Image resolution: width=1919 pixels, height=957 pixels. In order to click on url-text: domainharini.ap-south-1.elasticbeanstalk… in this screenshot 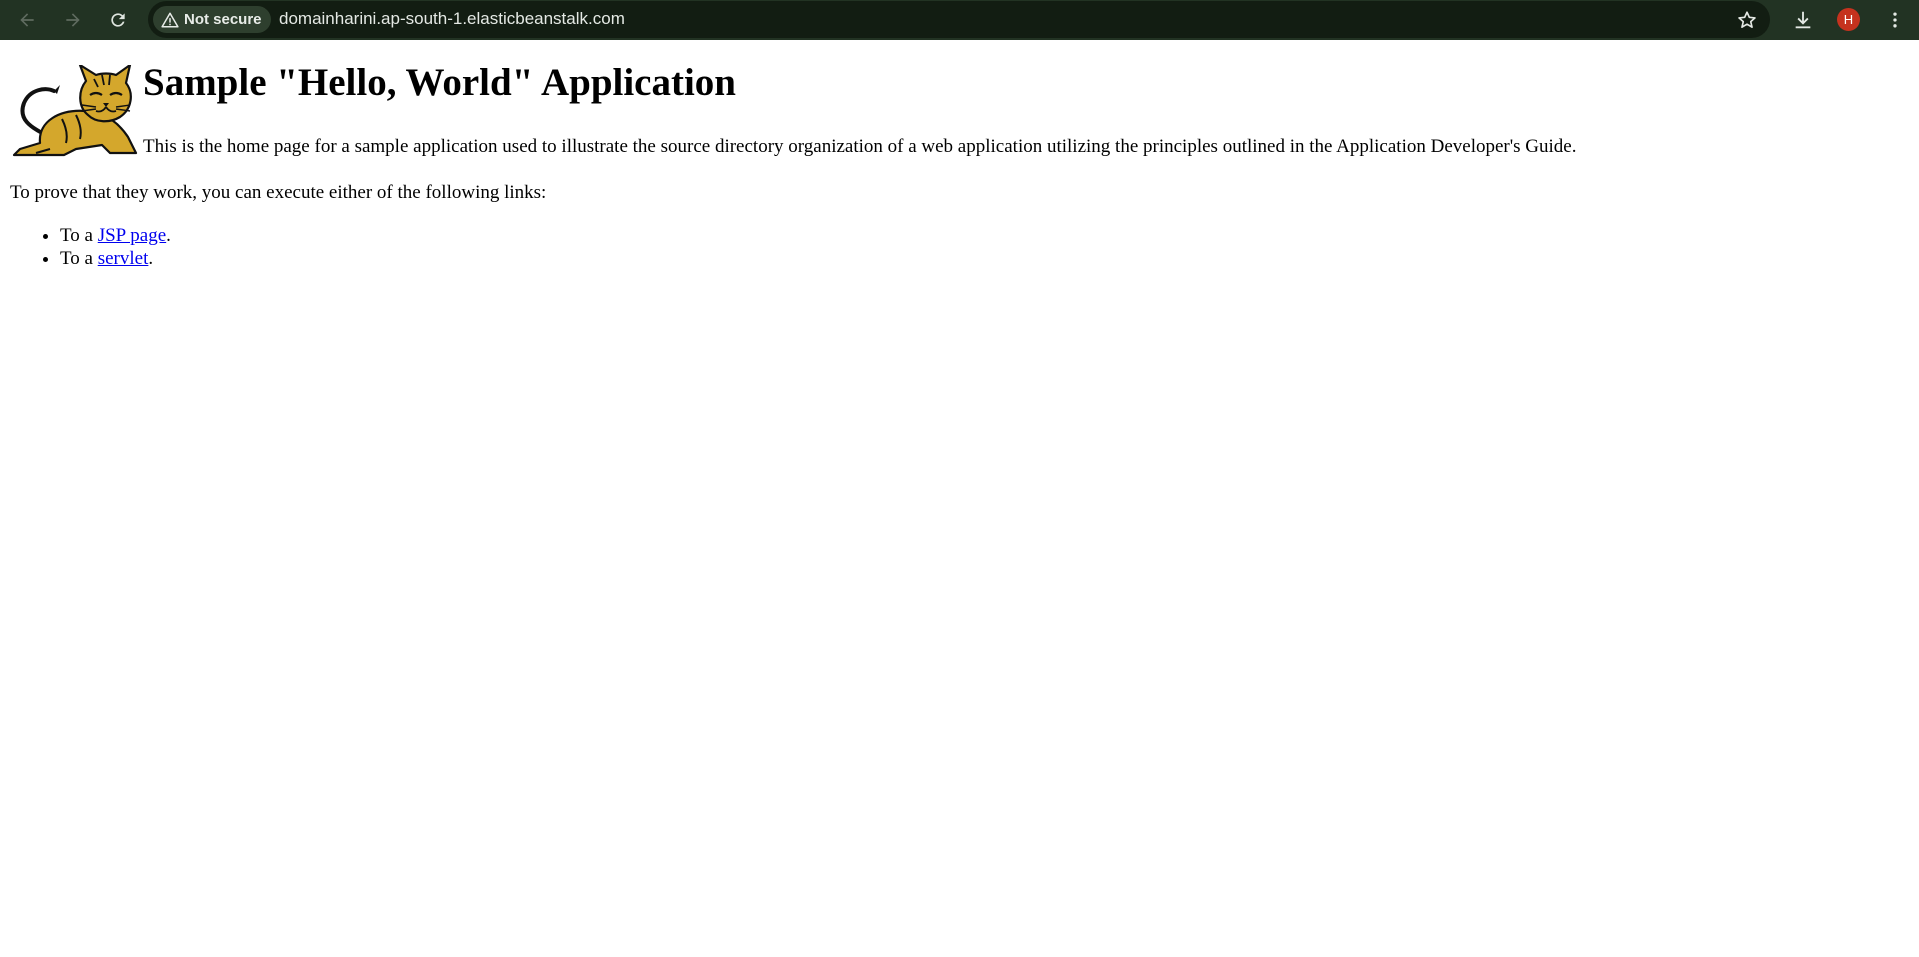, I will do `click(452, 19)`.